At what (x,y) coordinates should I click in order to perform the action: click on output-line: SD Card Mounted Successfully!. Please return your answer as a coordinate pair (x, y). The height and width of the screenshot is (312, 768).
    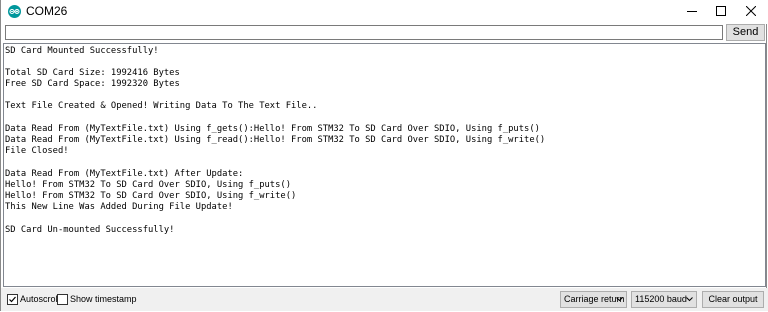
    Looking at the image, I should click on (82, 51).